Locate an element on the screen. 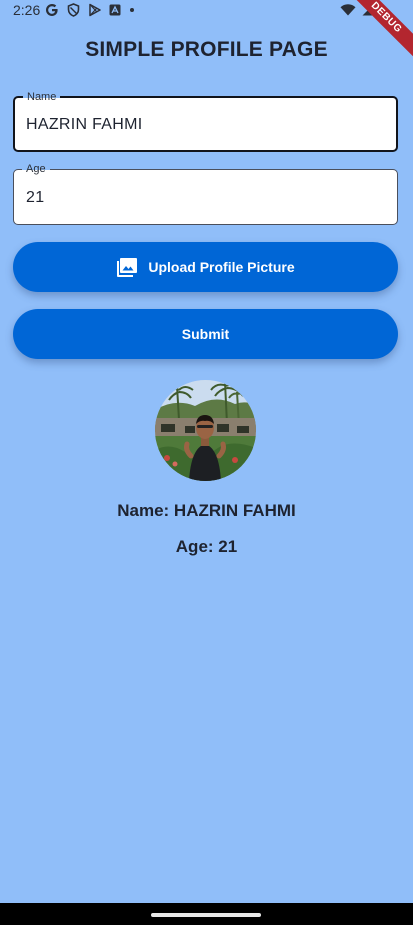  profile-photo is located at coordinates (205, 430).